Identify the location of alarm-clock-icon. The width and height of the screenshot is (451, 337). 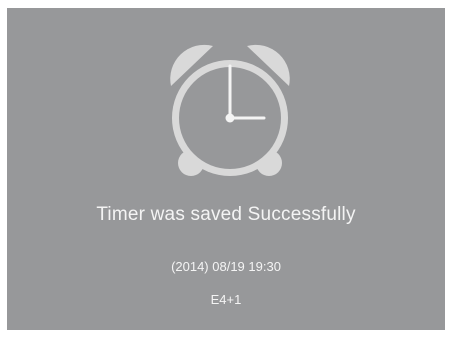
(230, 110).